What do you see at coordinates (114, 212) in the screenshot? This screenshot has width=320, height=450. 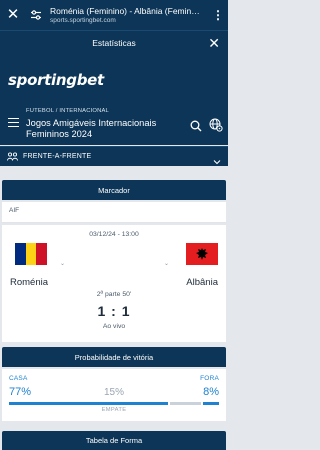 I see `league-label: AIF` at bounding box center [114, 212].